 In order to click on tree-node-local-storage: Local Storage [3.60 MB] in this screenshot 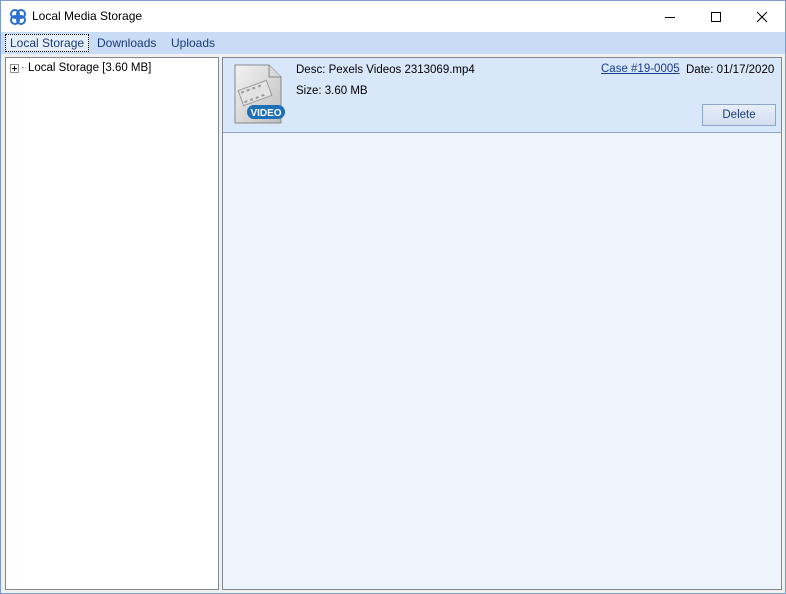, I will do `click(80, 68)`.